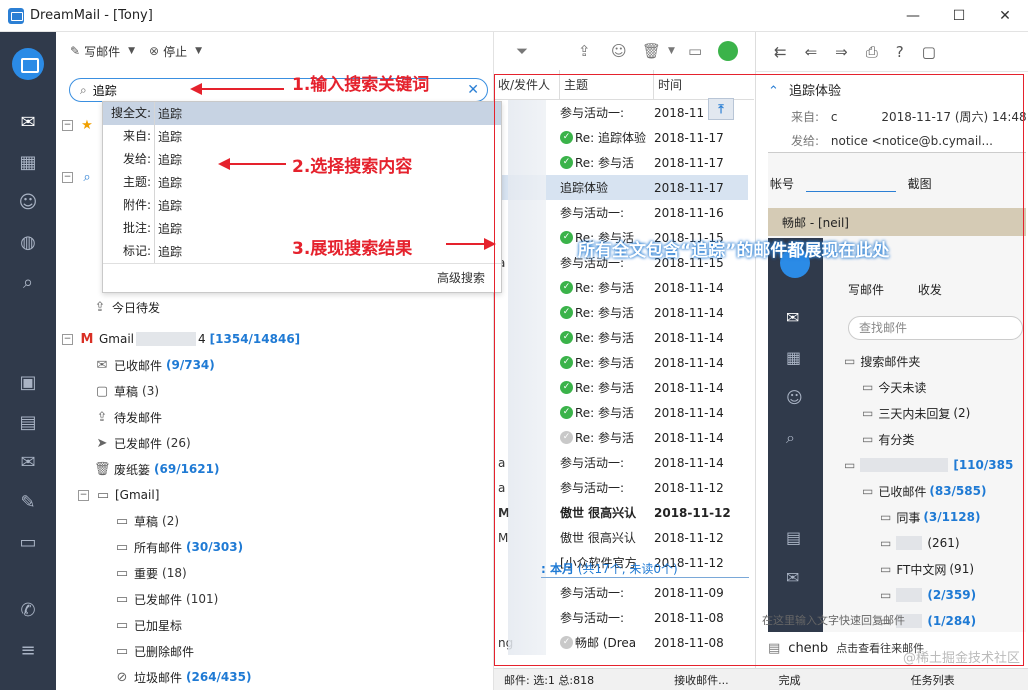 This screenshot has width=1028, height=690. I want to click on user-settings-icon: ☺, so click(619, 51).